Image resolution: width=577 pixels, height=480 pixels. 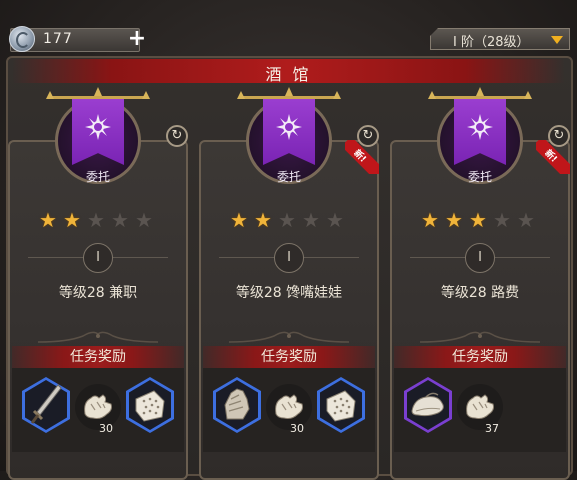 I want to click on hat-icon, so click(x=427, y=404).